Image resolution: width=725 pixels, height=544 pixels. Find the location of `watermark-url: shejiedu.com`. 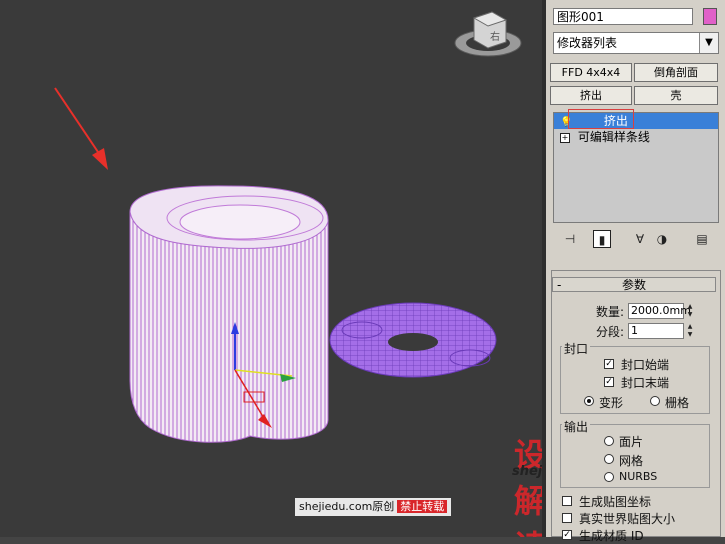

watermark-url: shejiedu.com is located at coordinates (527, 471).